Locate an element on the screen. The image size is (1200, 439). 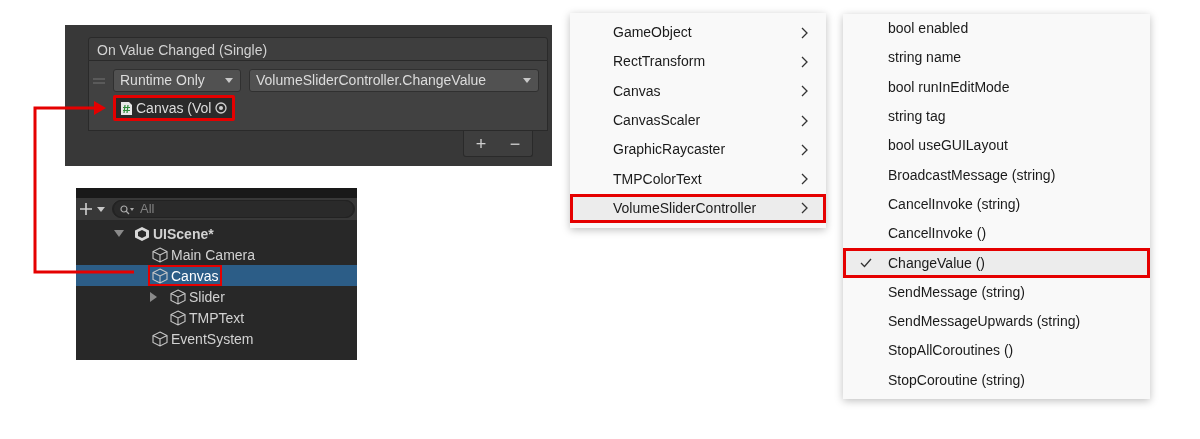
script-icon is located at coordinates (126, 108).